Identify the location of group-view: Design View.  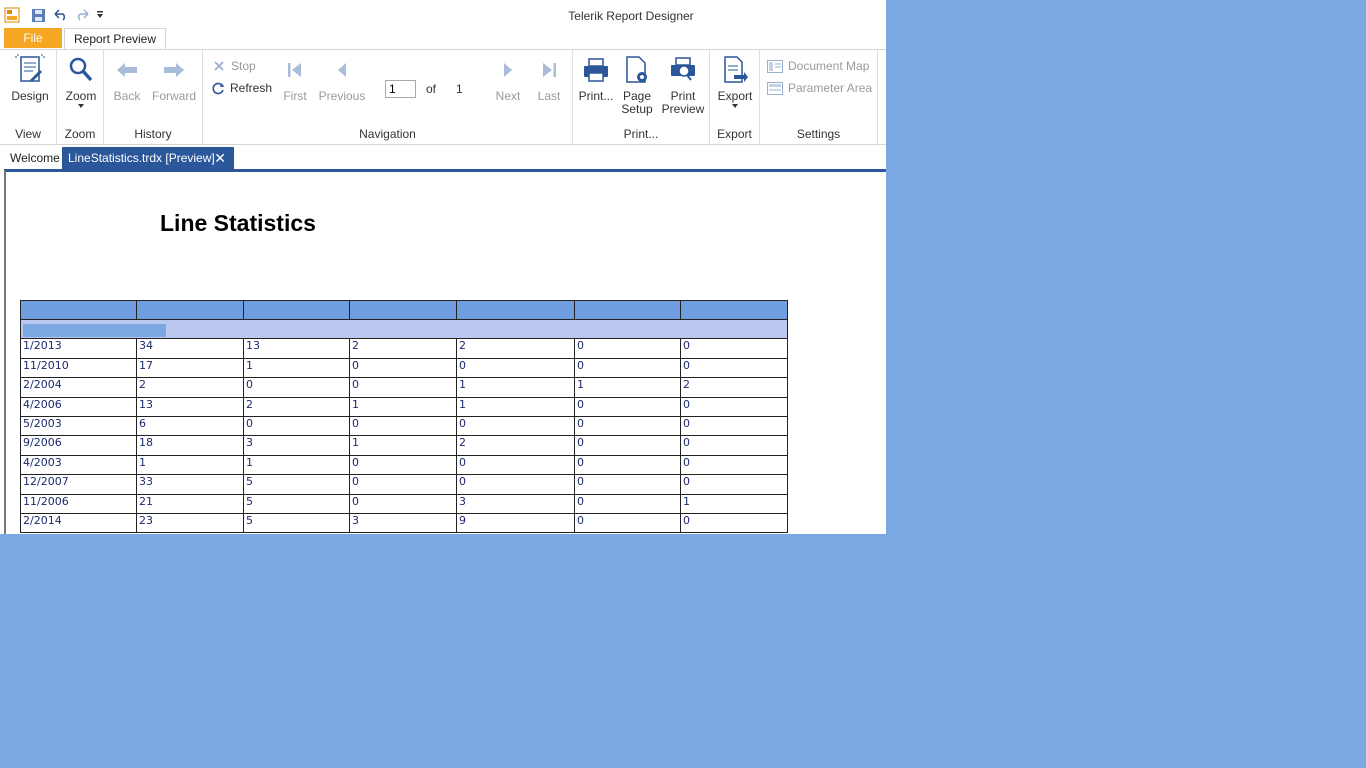
(28, 97).